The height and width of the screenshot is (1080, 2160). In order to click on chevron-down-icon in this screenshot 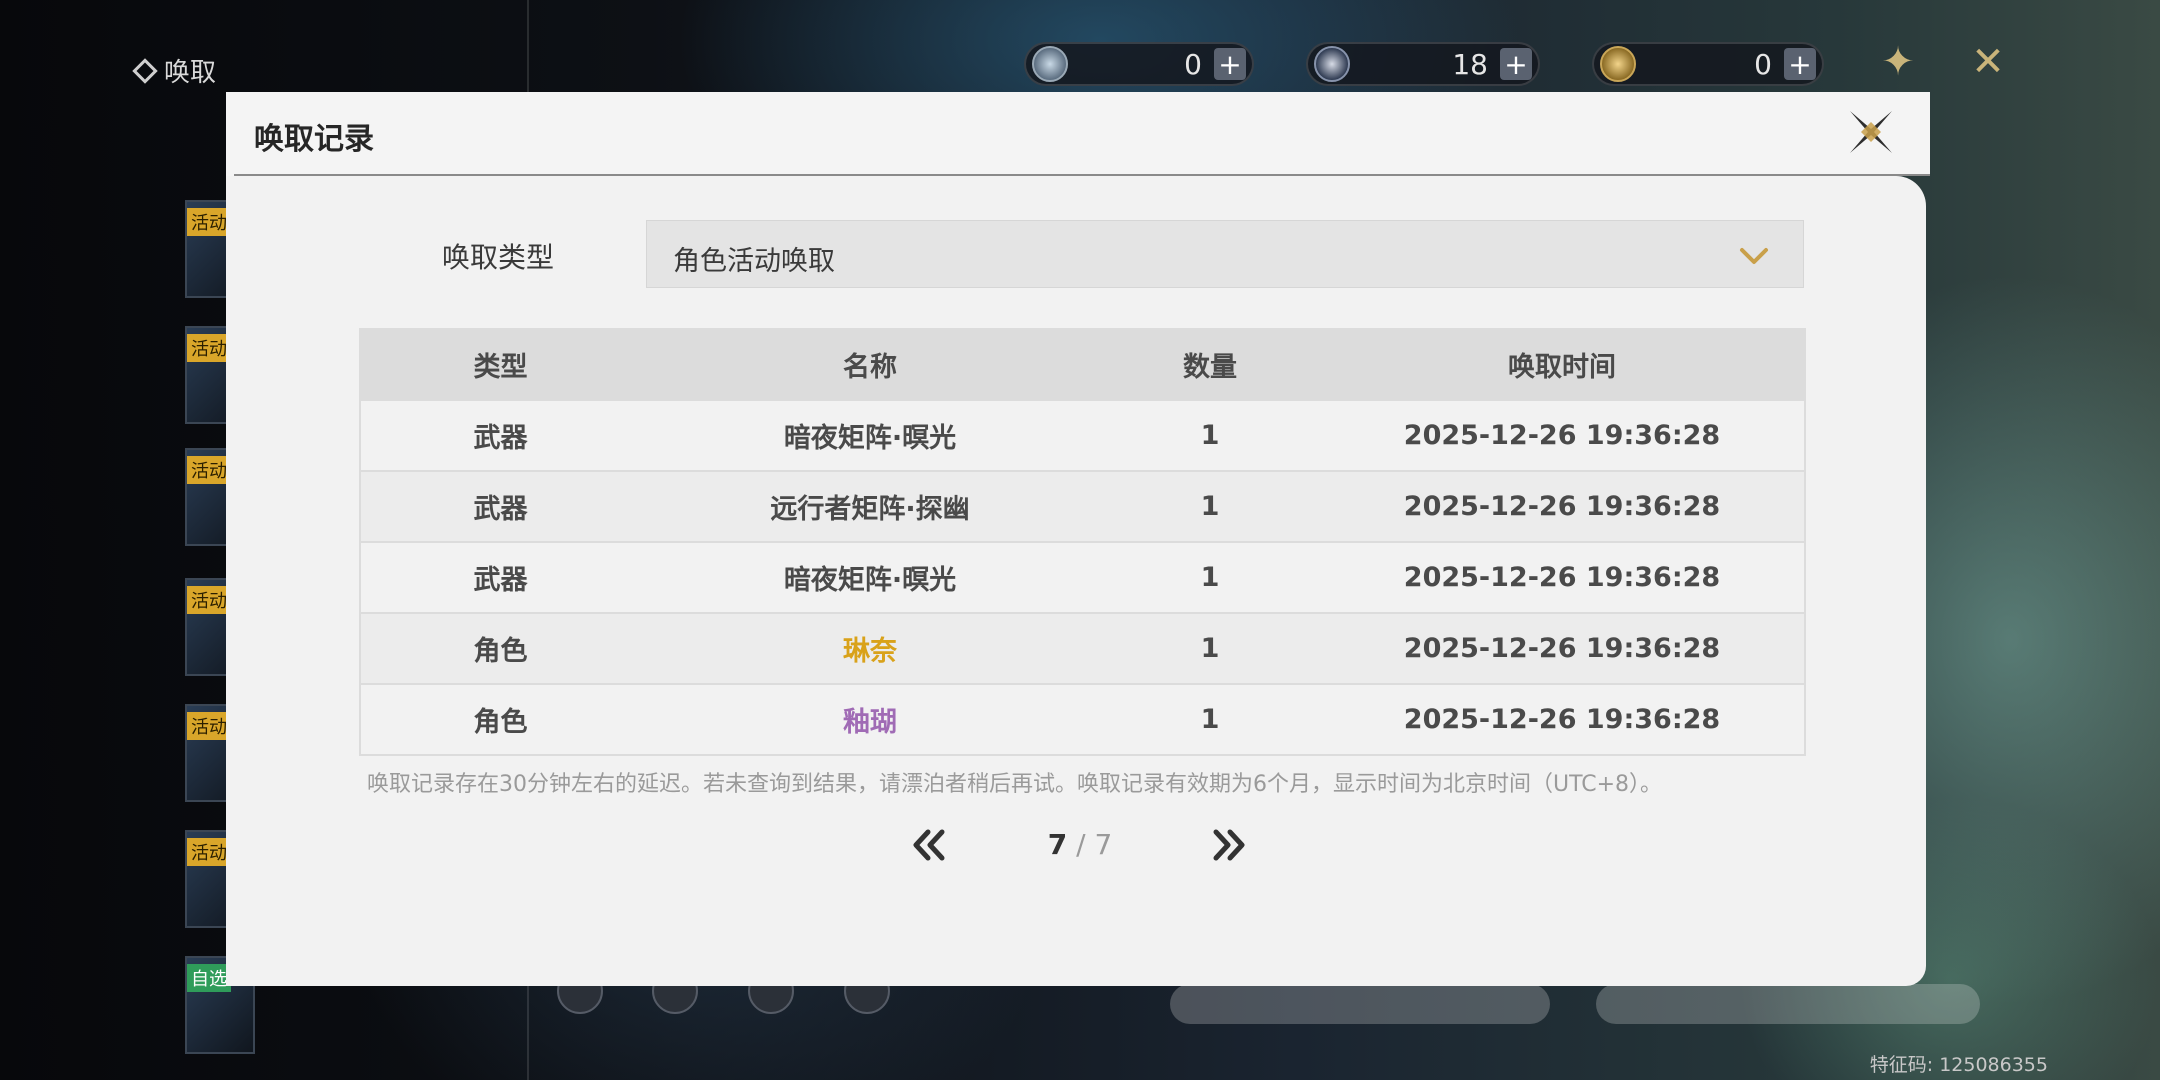, I will do `click(1754, 256)`.